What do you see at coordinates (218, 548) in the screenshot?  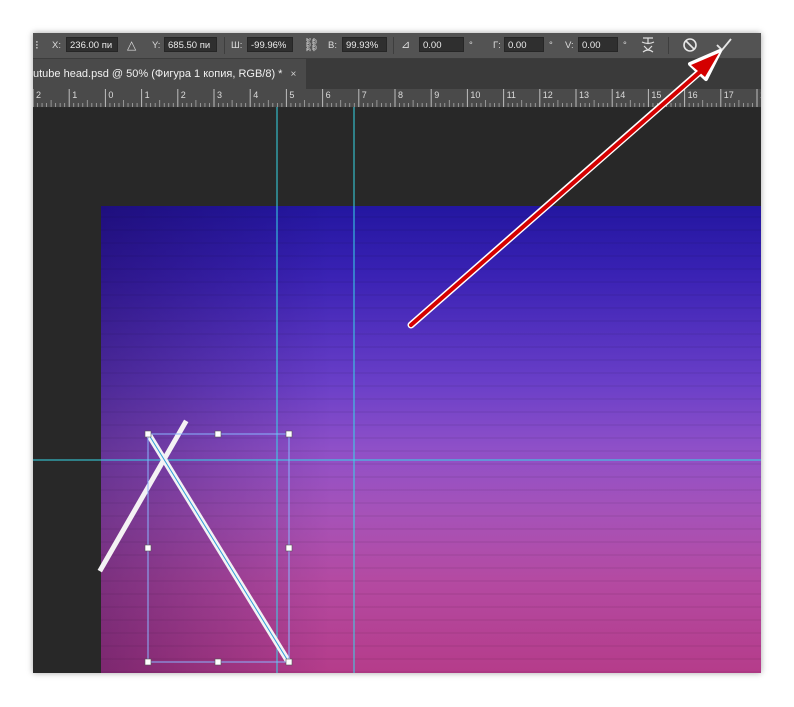 I see `shape-path-outline` at bounding box center [218, 548].